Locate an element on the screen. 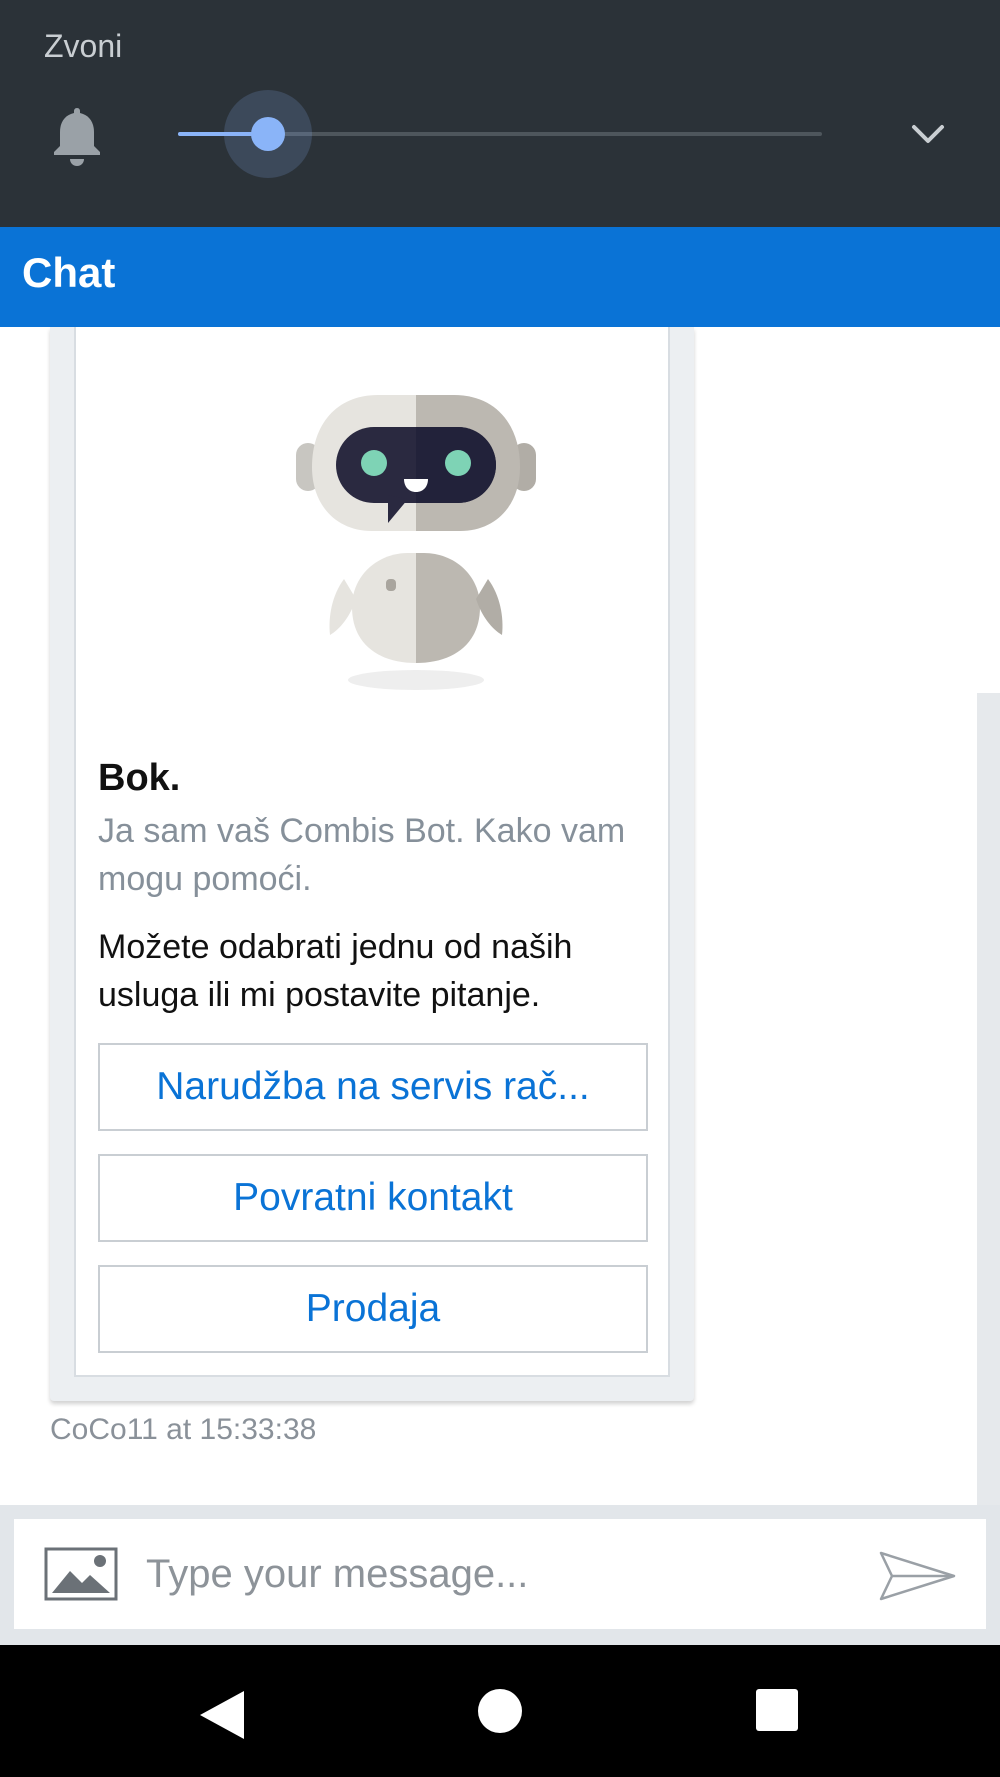 The height and width of the screenshot is (1777, 1000). home-icon is located at coordinates (500, 1711).